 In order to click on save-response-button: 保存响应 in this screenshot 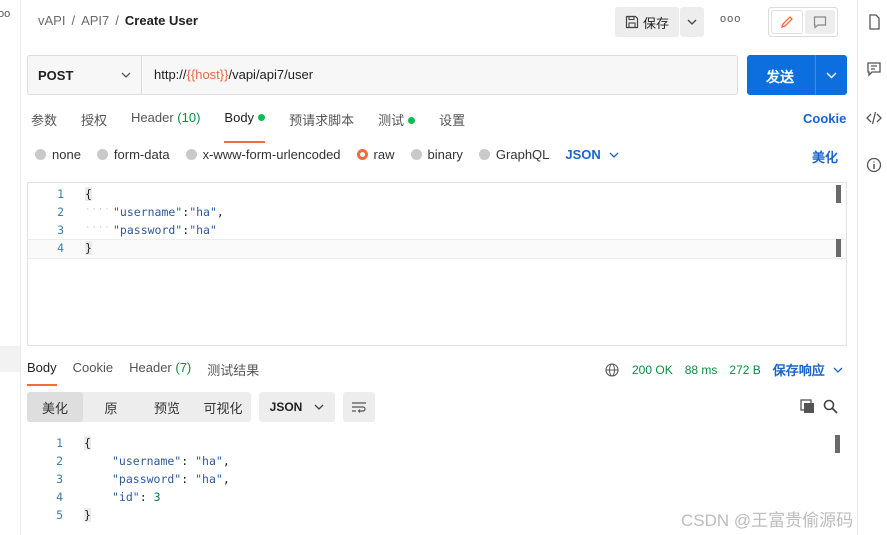, I will do `click(799, 369)`.